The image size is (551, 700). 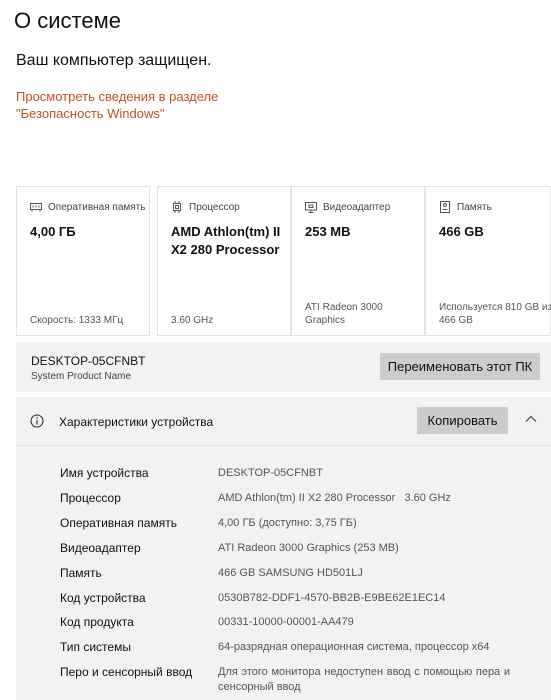 What do you see at coordinates (308, 548) in the screenshot?
I see `spec-value: ATI Radeon 3000 Graphics (253 MB)` at bounding box center [308, 548].